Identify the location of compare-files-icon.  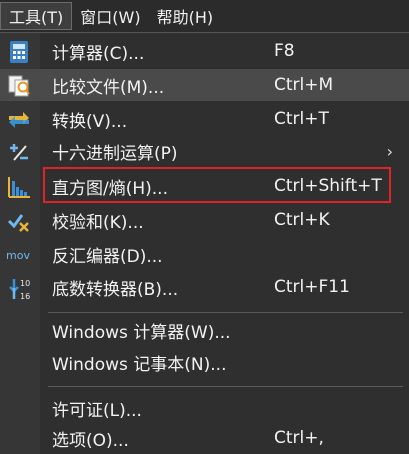
(19, 86).